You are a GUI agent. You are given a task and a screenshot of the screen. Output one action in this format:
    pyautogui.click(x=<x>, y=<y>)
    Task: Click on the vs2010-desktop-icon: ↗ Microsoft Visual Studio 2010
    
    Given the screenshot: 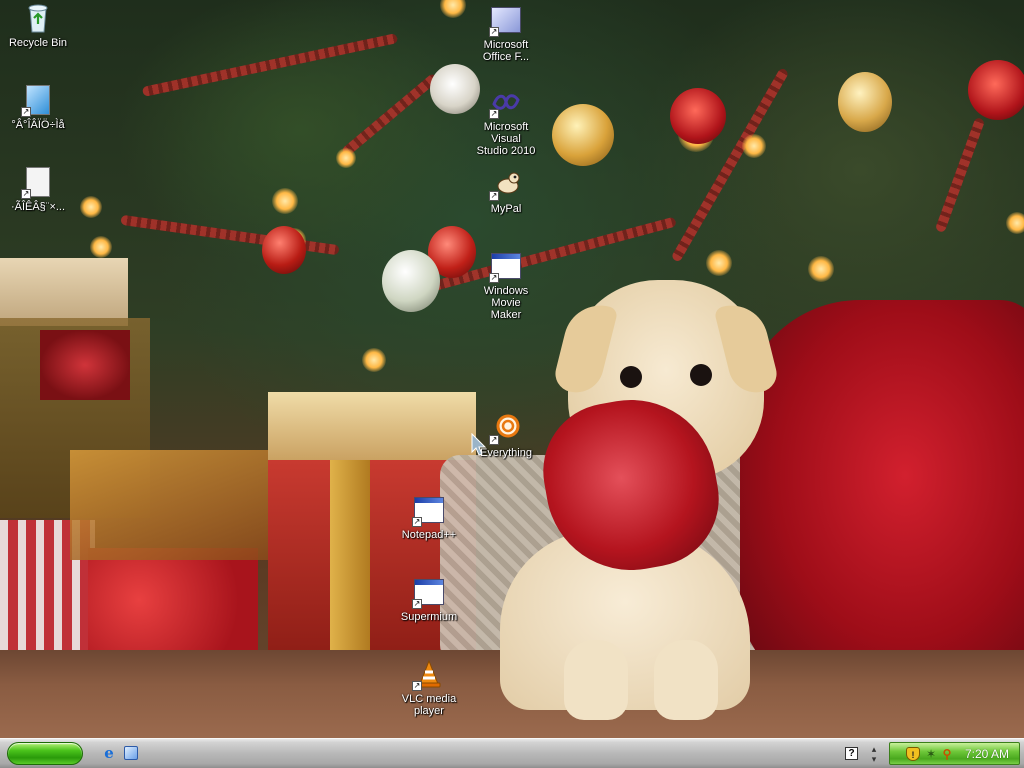 What is the action you would take?
    pyautogui.click(x=506, y=121)
    